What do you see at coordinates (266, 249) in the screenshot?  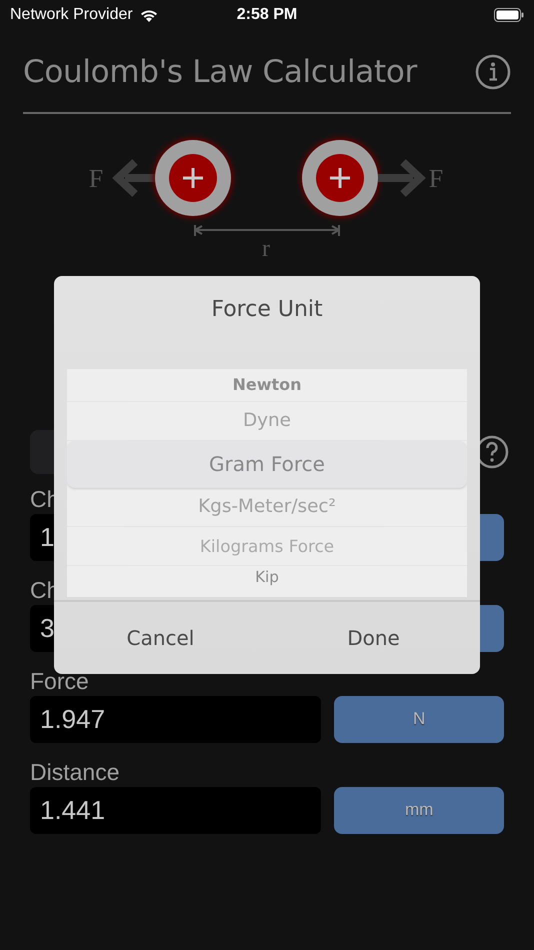 I see `distance-label: r` at bounding box center [266, 249].